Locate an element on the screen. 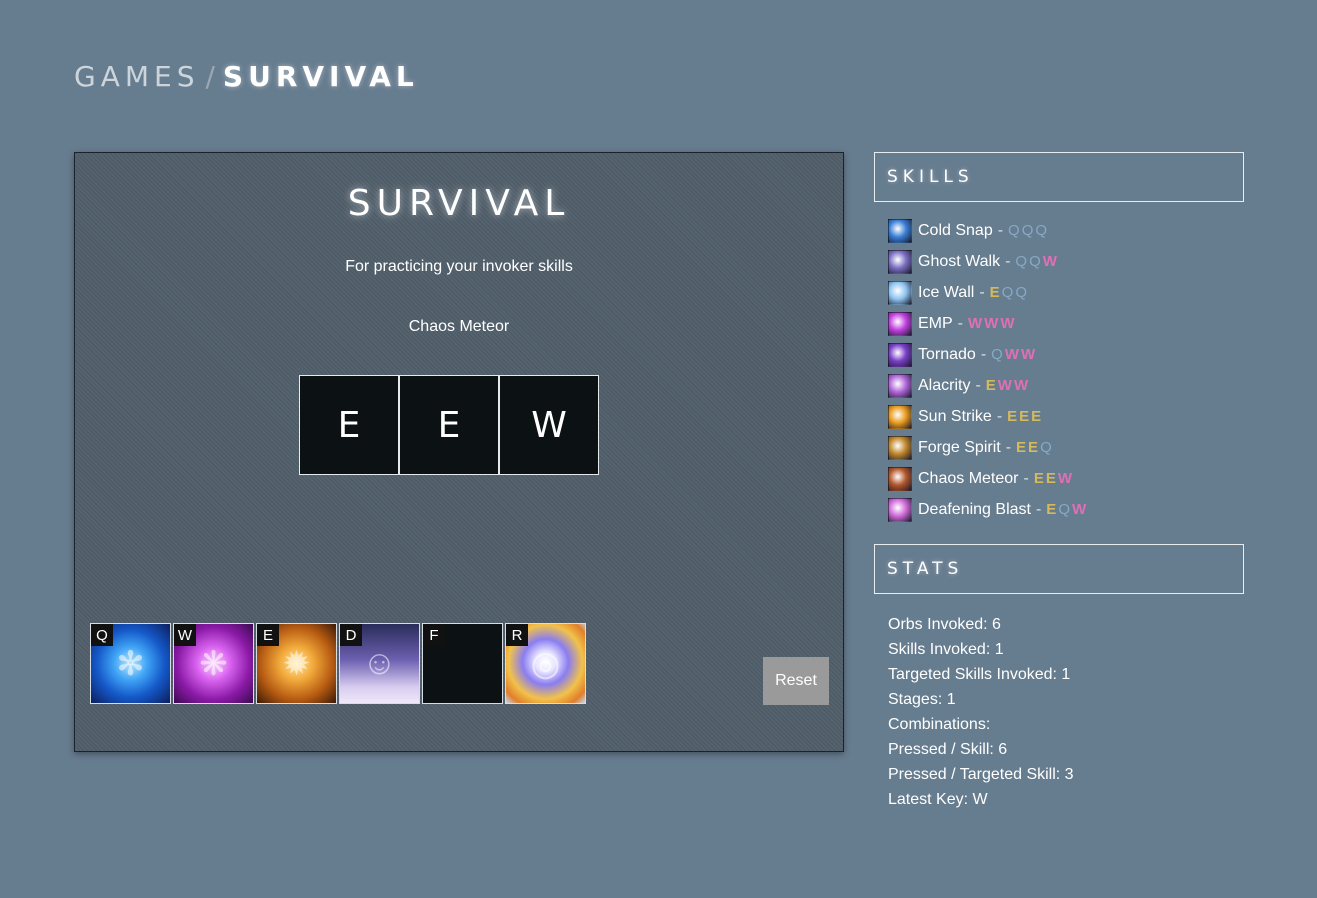 The image size is (1317, 898). skill-combo: EQQ is located at coordinates (1009, 292).